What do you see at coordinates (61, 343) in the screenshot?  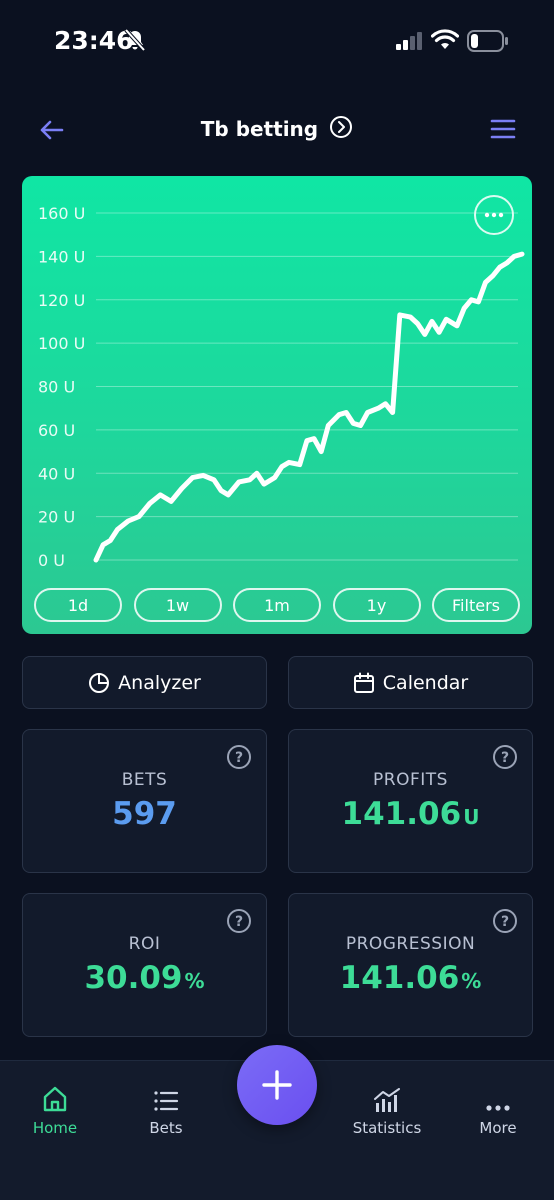 I see `y-tick-label: 100 U` at bounding box center [61, 343].